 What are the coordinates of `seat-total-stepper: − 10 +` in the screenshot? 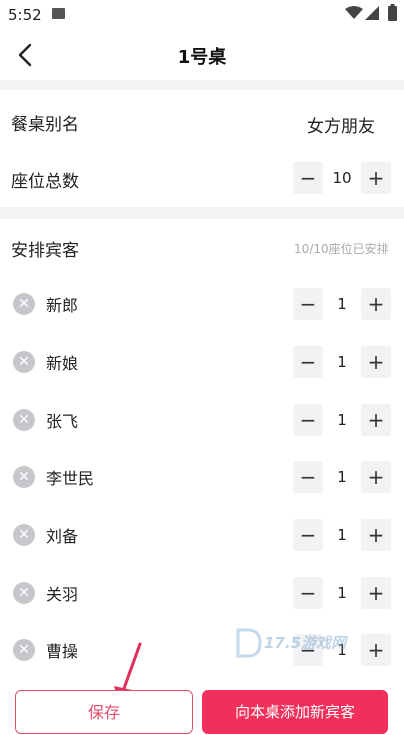 It's located at (342, 178).